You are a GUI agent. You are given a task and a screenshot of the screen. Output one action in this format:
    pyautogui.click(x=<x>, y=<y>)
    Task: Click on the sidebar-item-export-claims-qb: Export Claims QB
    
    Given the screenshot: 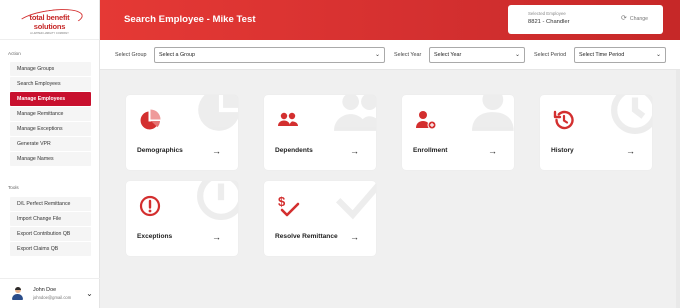 What is the action you would take?
    pyautogui.click(x=50, y=249)
    